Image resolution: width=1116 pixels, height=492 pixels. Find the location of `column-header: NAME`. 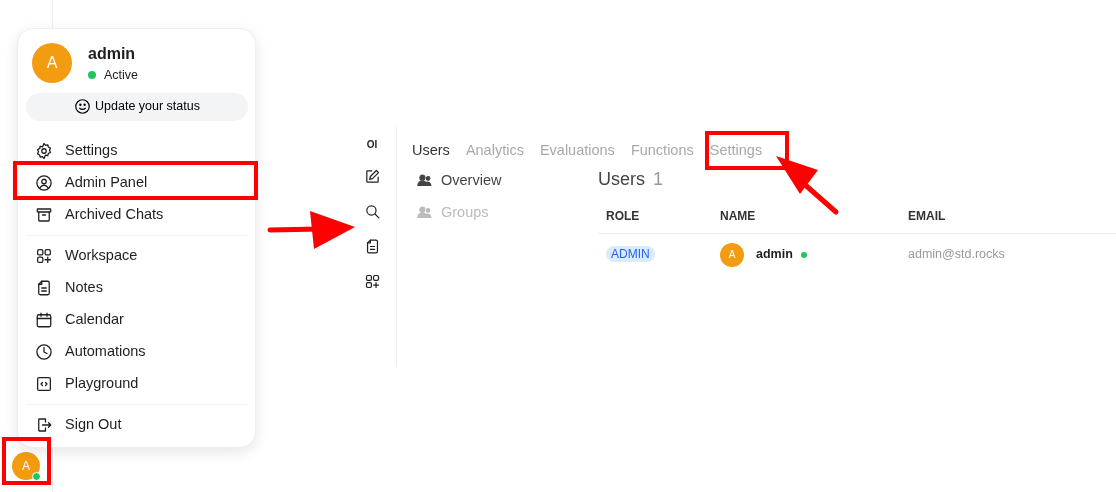

column-header: NAME is located at coordinates (738, 215).